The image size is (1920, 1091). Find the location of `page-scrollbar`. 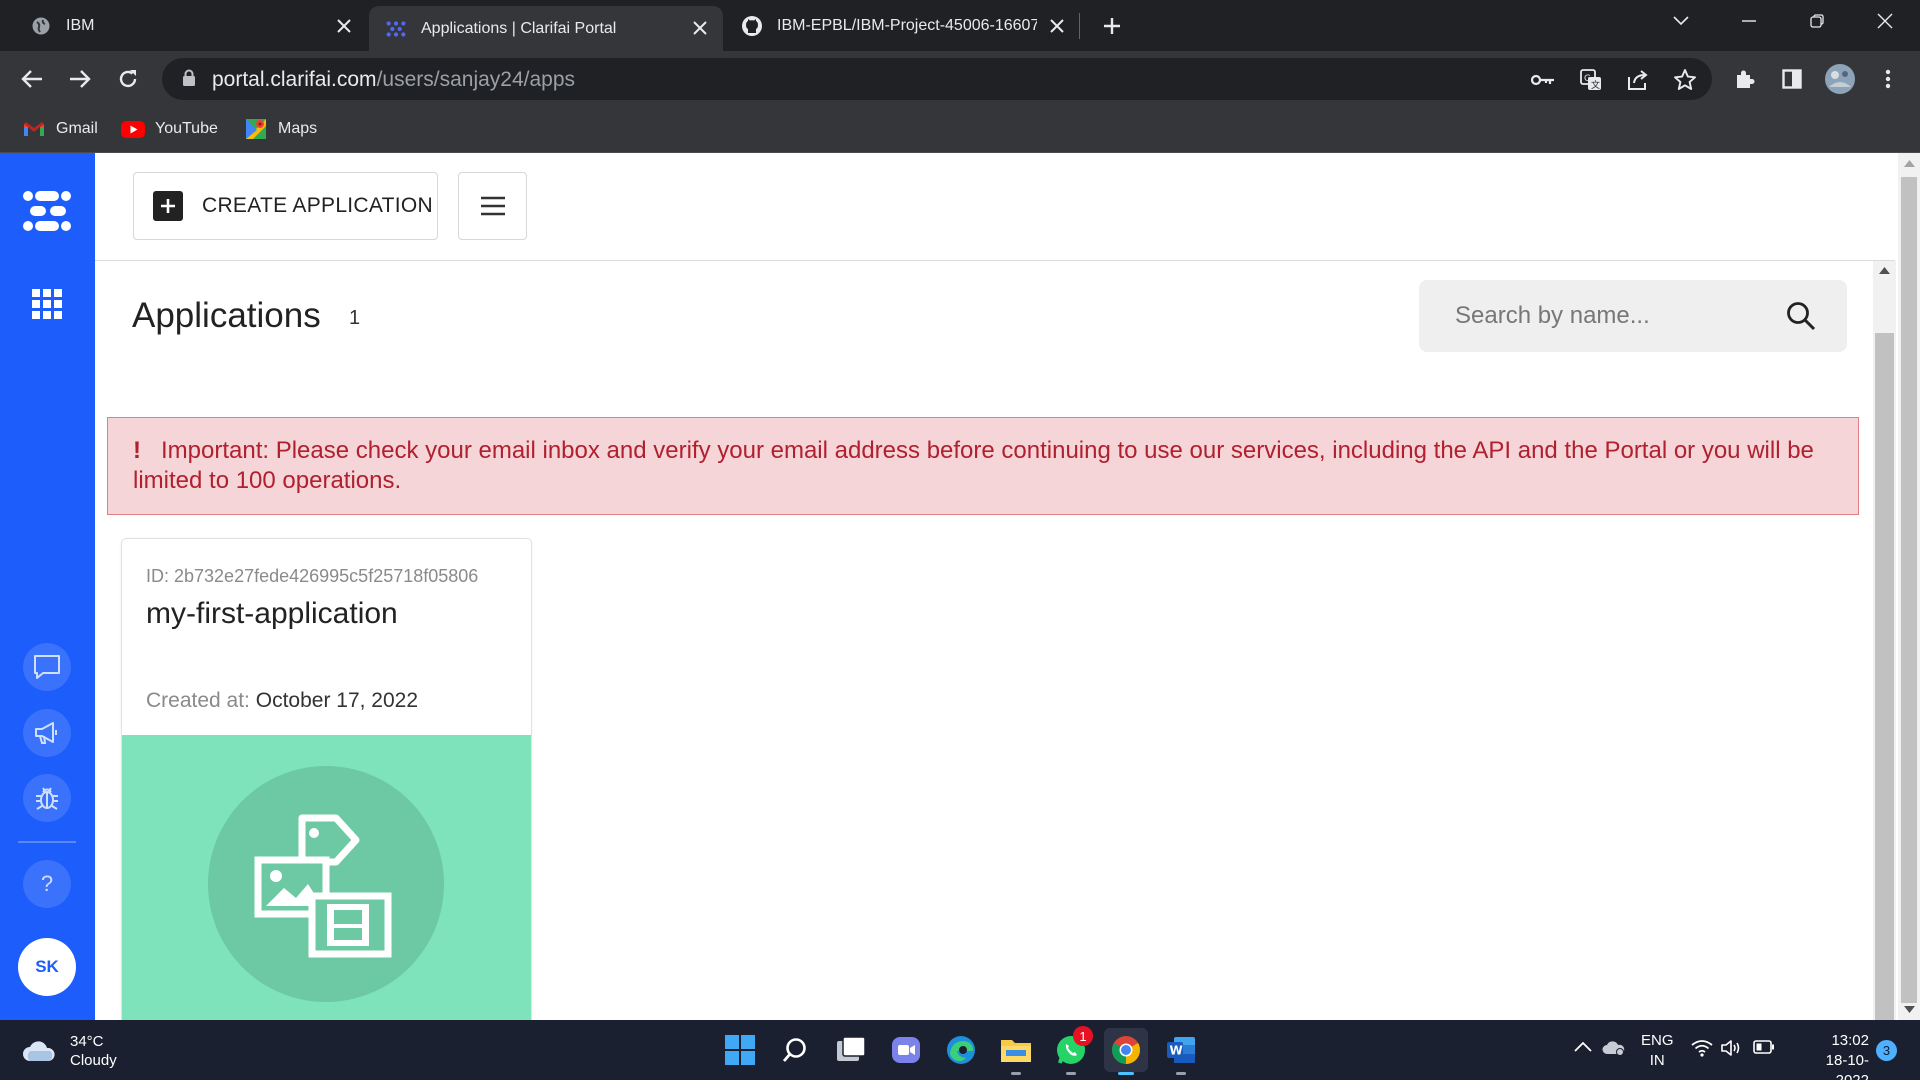

page-scrollbar is located at coordinates (1909, 586).